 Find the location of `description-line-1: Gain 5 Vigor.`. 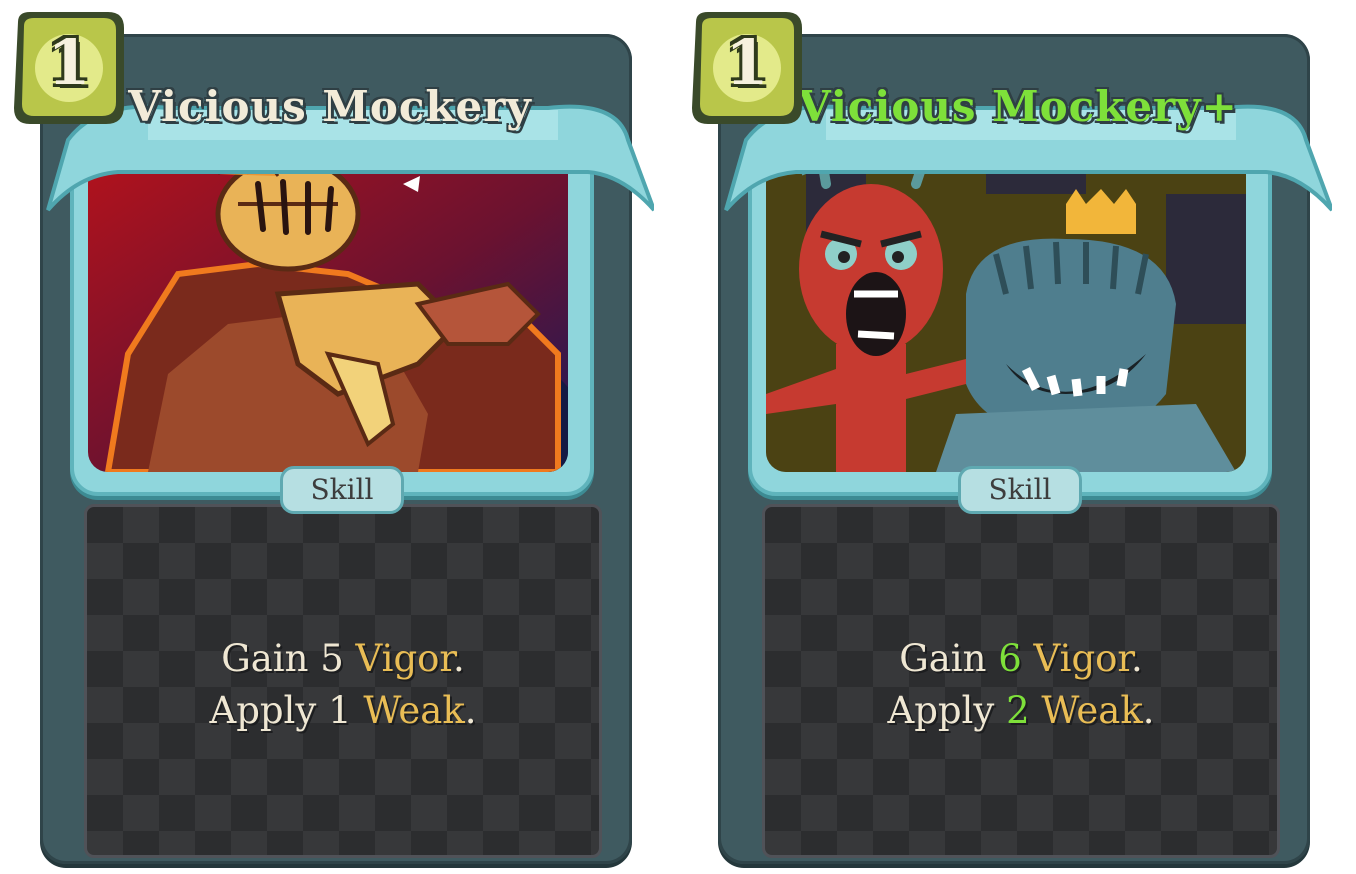

description-line-1: Gain 5 Vigor. is located at coordinates (343, 658).